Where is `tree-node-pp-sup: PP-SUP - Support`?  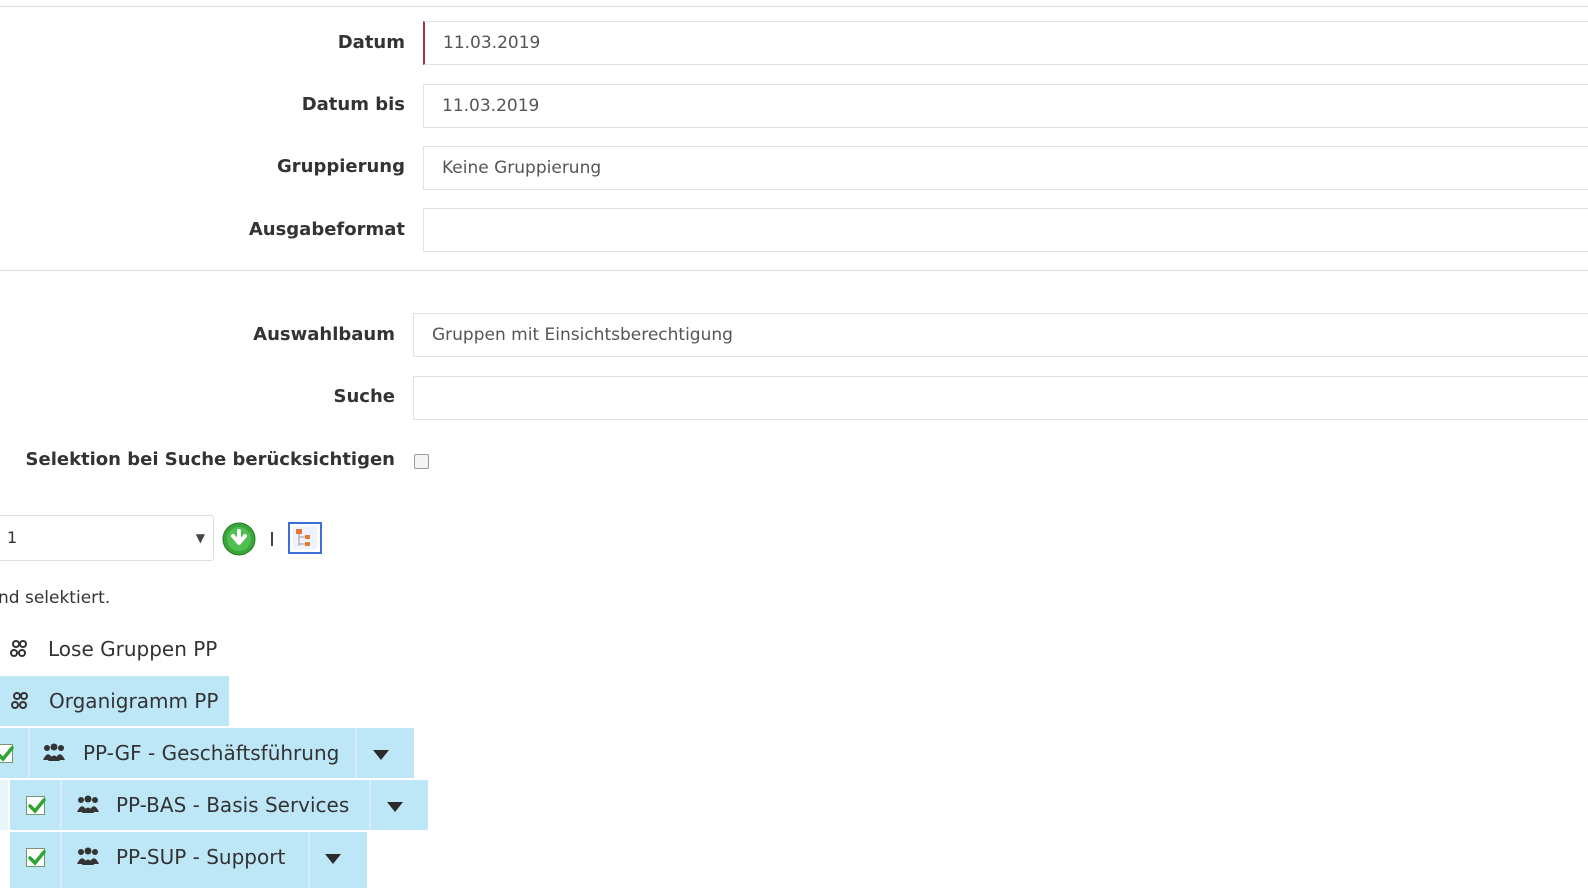
tree-node-pp-sup: PP-SUP - Support is located at coordinates (188, 860).